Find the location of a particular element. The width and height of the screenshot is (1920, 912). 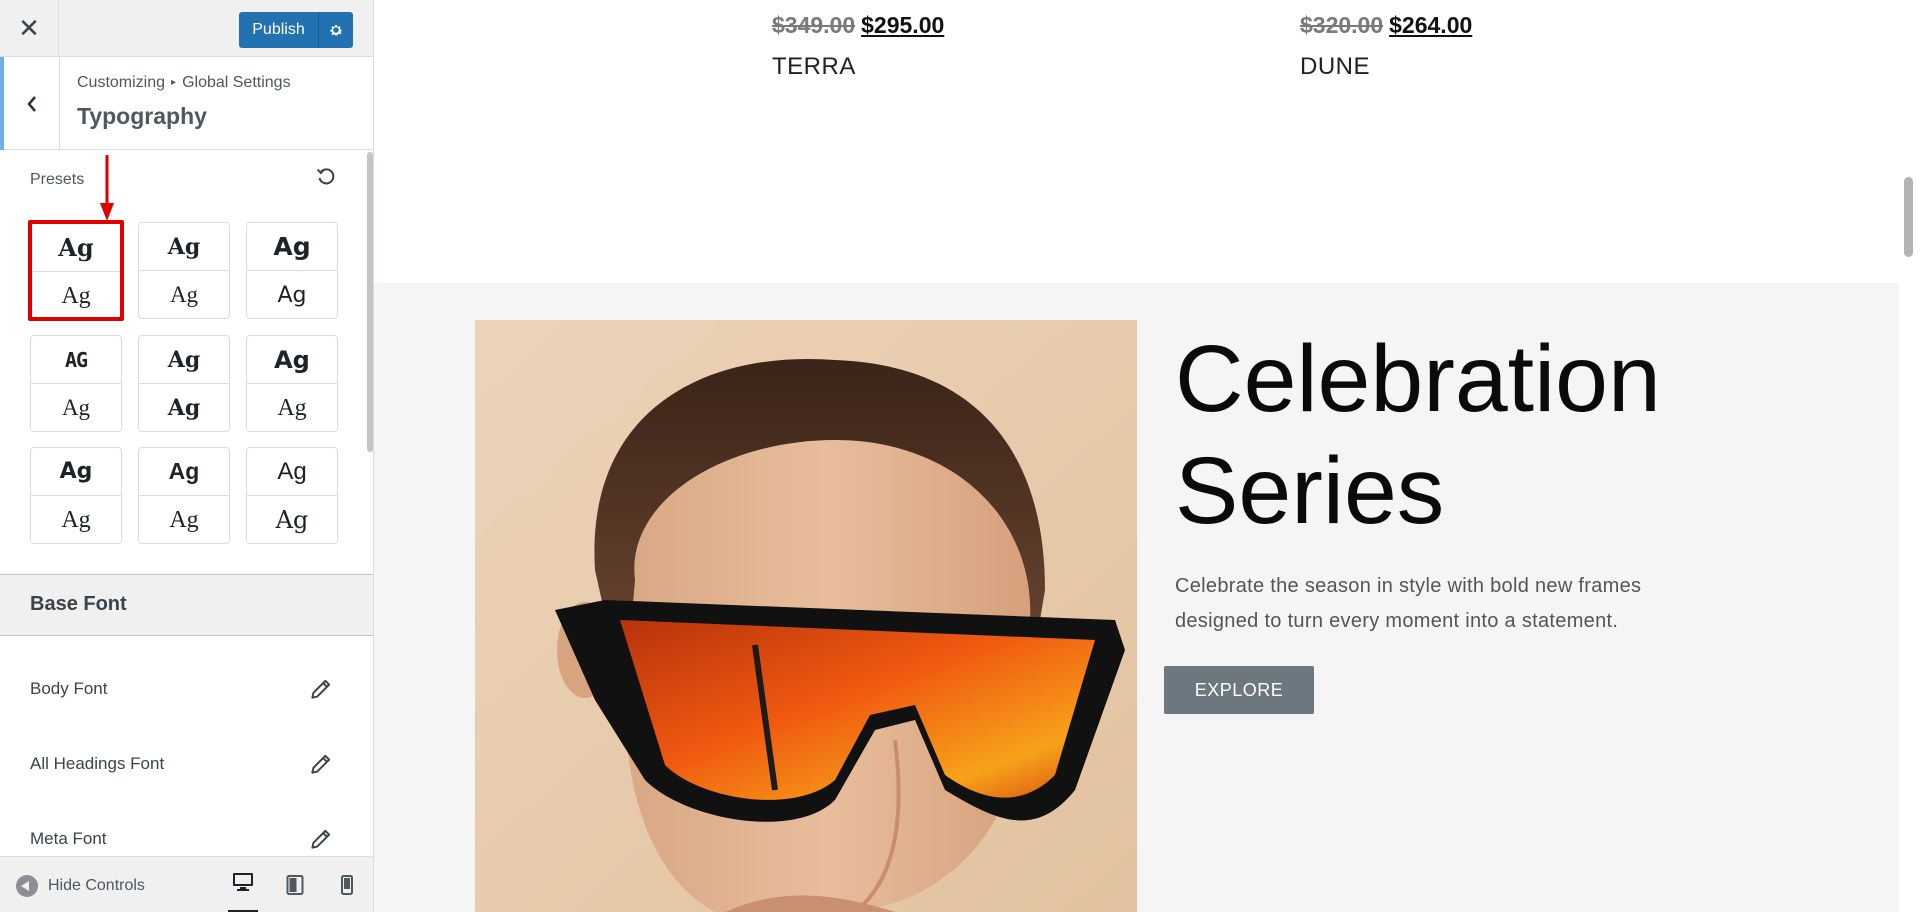

publish-settings-button is located at coordinates (335, 30).